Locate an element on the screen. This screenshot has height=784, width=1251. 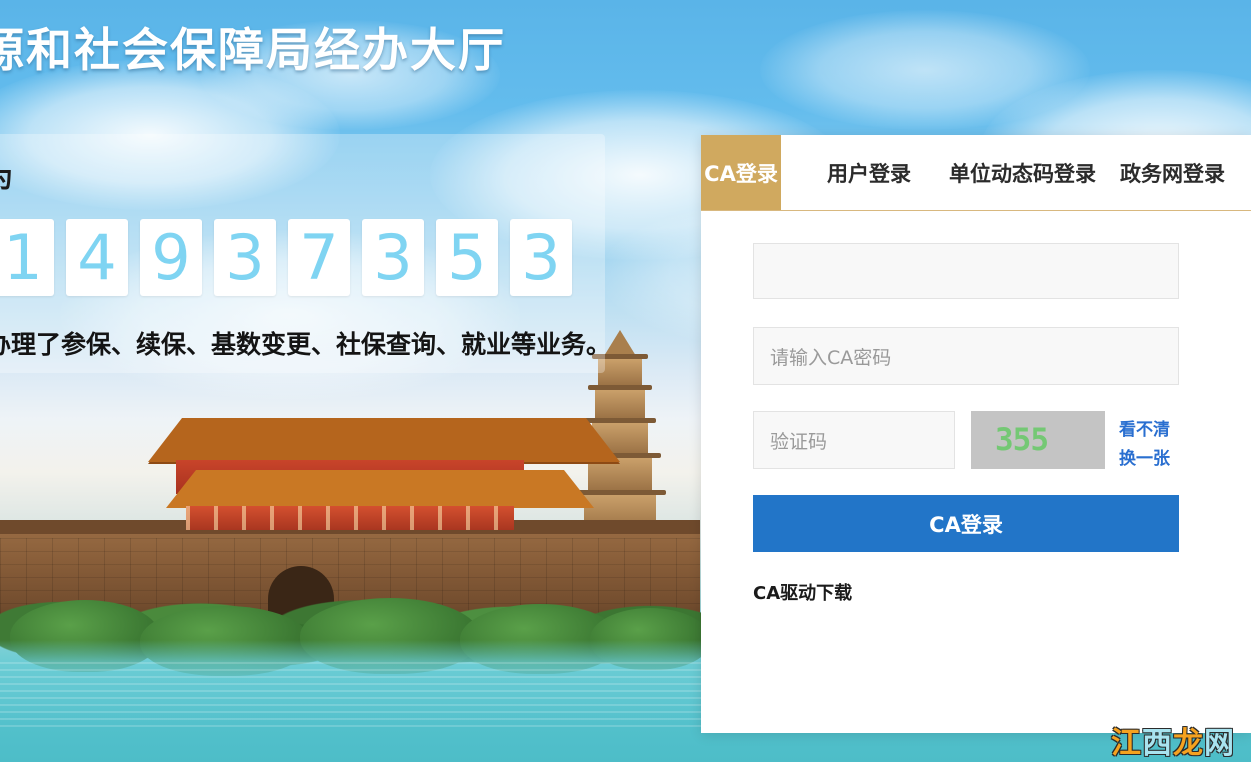
watermark-char-1: 江 is located at coordinates (1126, 743).